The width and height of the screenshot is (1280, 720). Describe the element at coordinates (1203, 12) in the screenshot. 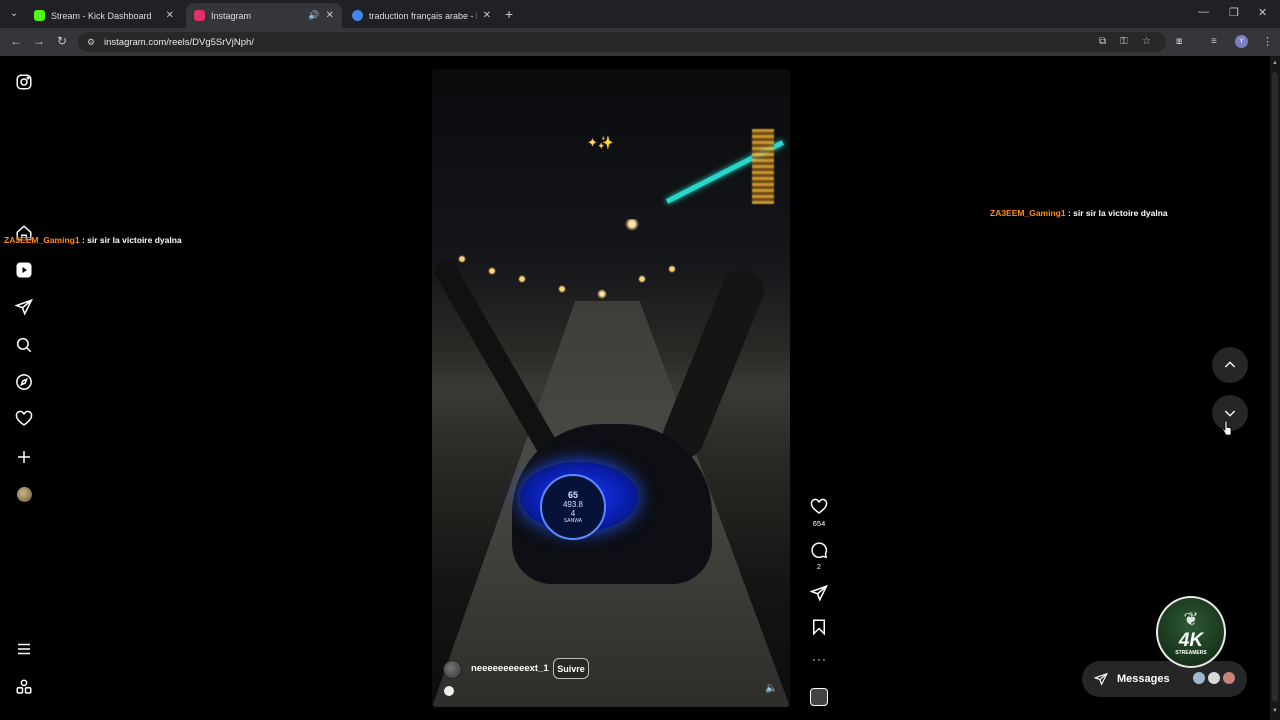

I see `minimize-icon: —` at that location.